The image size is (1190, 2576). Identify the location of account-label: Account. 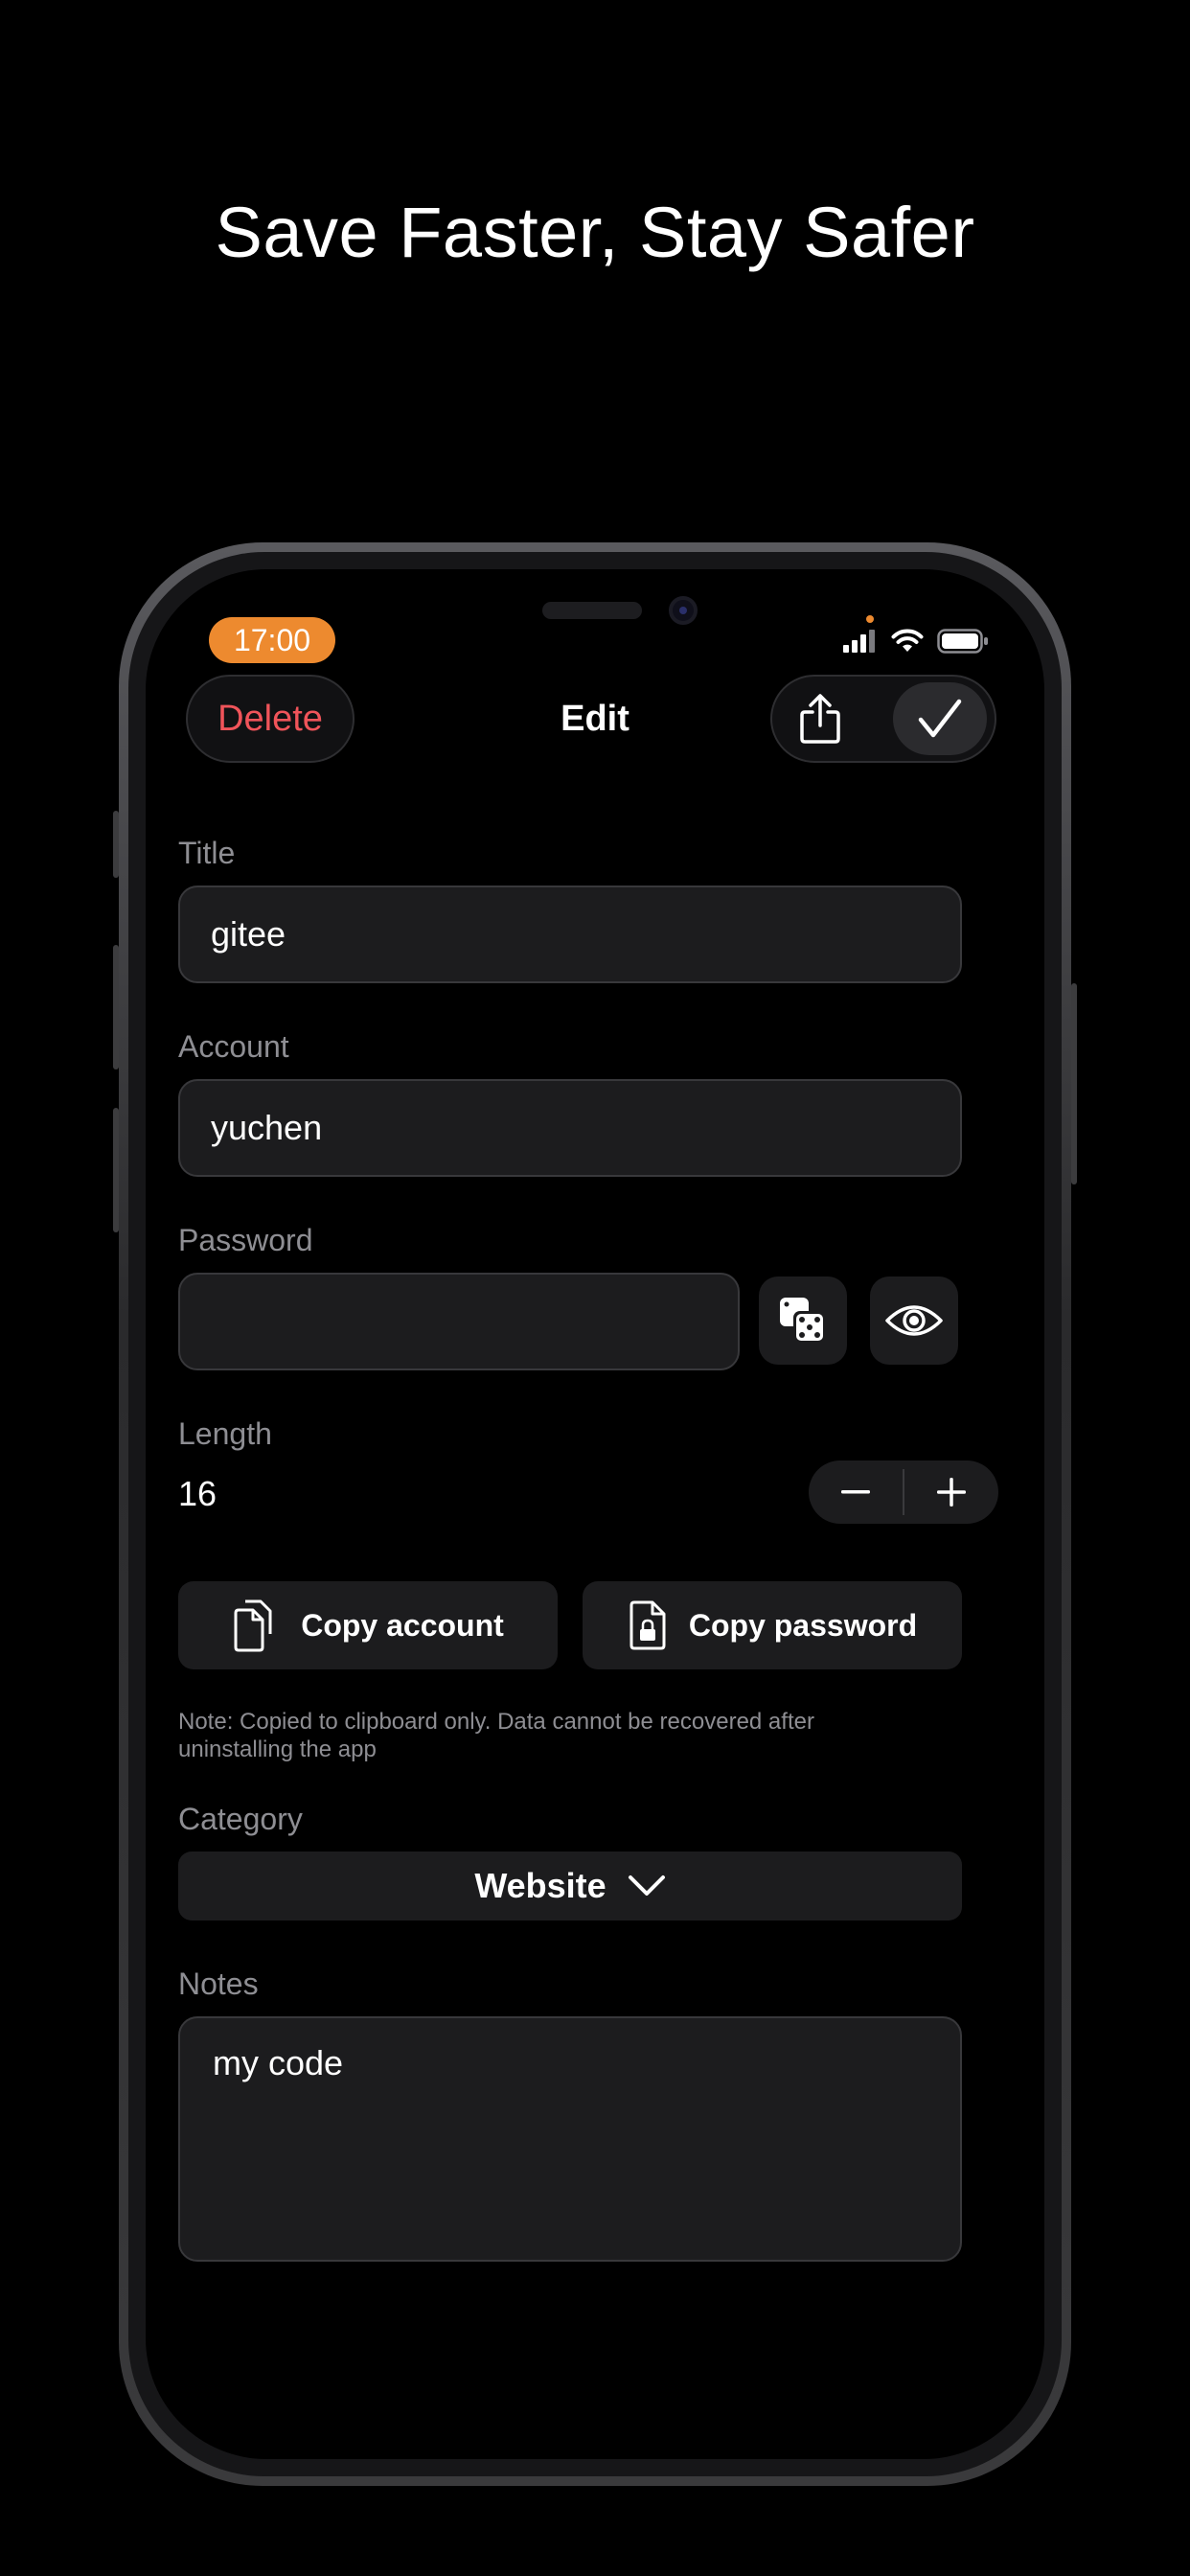
(234, 1046).